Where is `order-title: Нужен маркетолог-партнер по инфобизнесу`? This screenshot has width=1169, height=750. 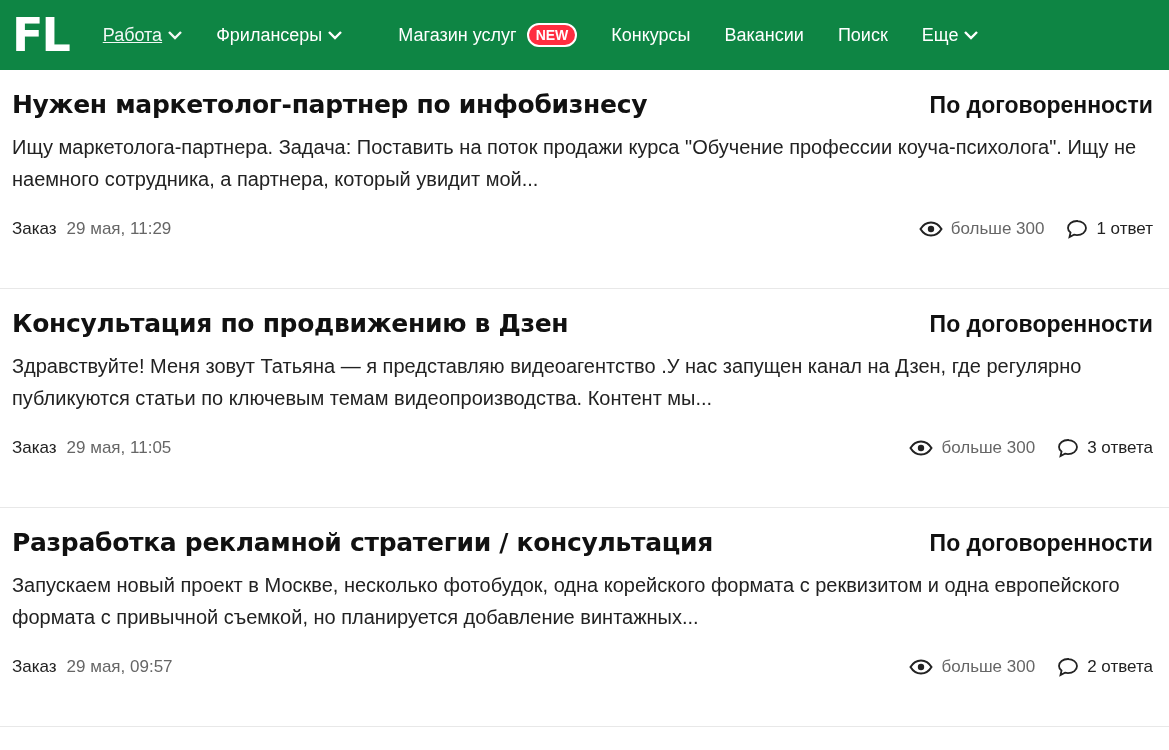 order-title: Нужен маркетолог-партнер по инфобизнесу is located at coordinates (330, 104).